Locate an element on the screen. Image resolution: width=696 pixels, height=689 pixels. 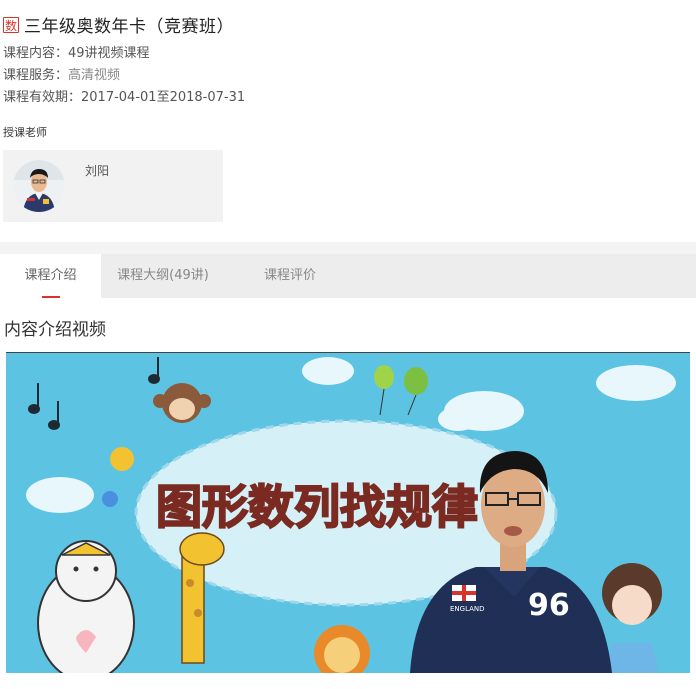
course-service-label: 课程服务： is located at coordinates (36, 75).